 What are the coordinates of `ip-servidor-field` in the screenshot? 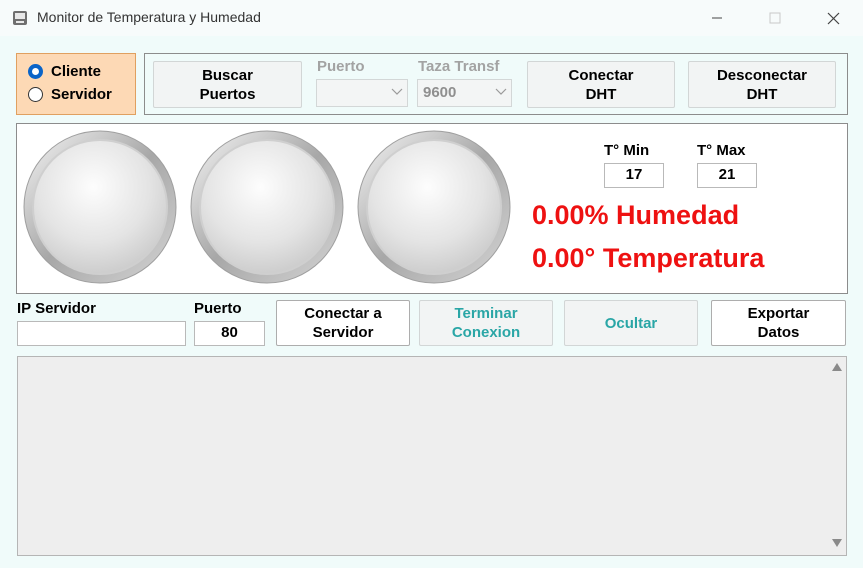 It's located at (101, 333).